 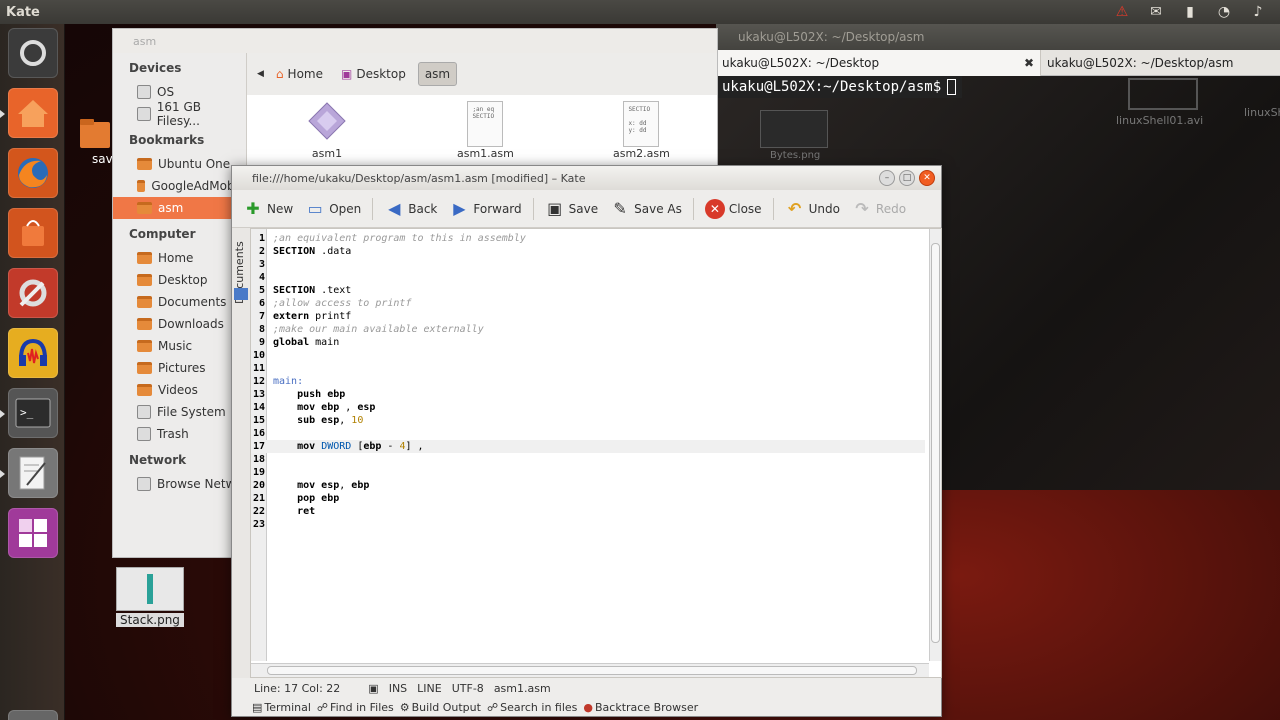 I want to click on documents-sidebar-tab: Documents, so click(x=241, y=453).